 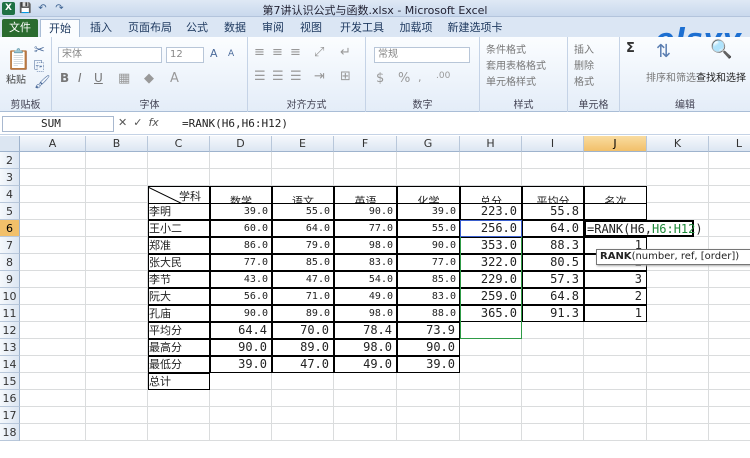 What do you see at coordinates (303, 330) in the screenshot?
I see `summary-value: 70.0` at bounding box center [303, 330].